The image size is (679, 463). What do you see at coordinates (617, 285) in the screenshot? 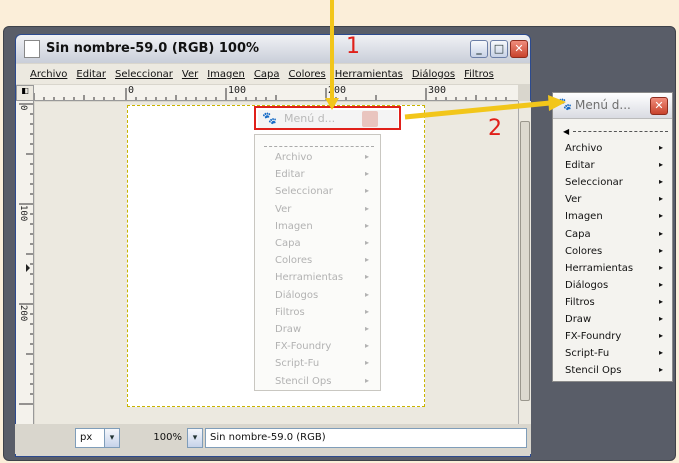
I see `tearoff-menu-item: Diálogos ▸` at bounding box center [617, 285].